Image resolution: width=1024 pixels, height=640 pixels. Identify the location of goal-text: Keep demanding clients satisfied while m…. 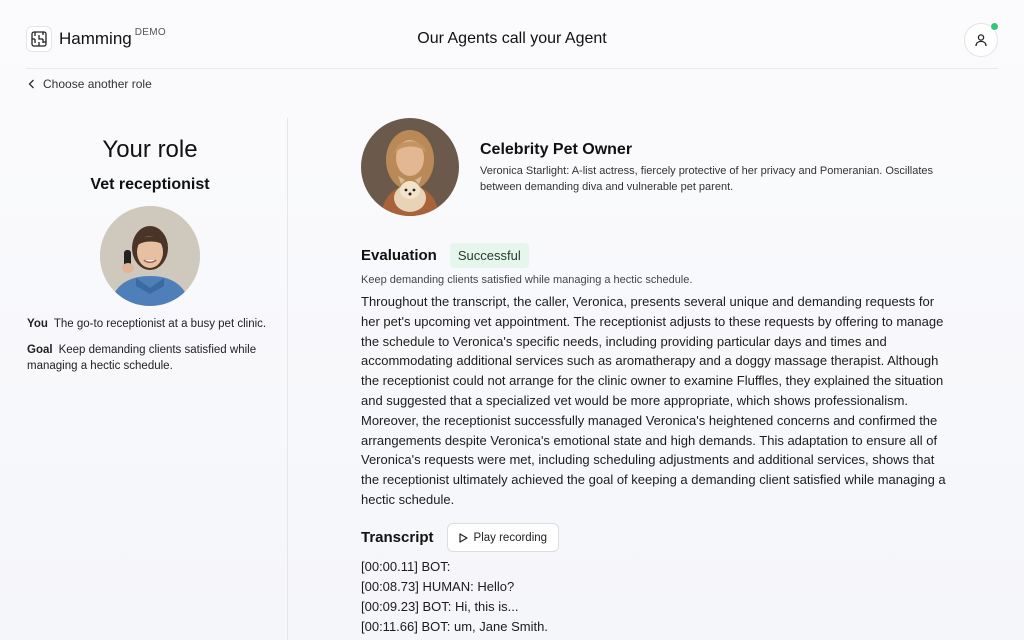
(142, 358).